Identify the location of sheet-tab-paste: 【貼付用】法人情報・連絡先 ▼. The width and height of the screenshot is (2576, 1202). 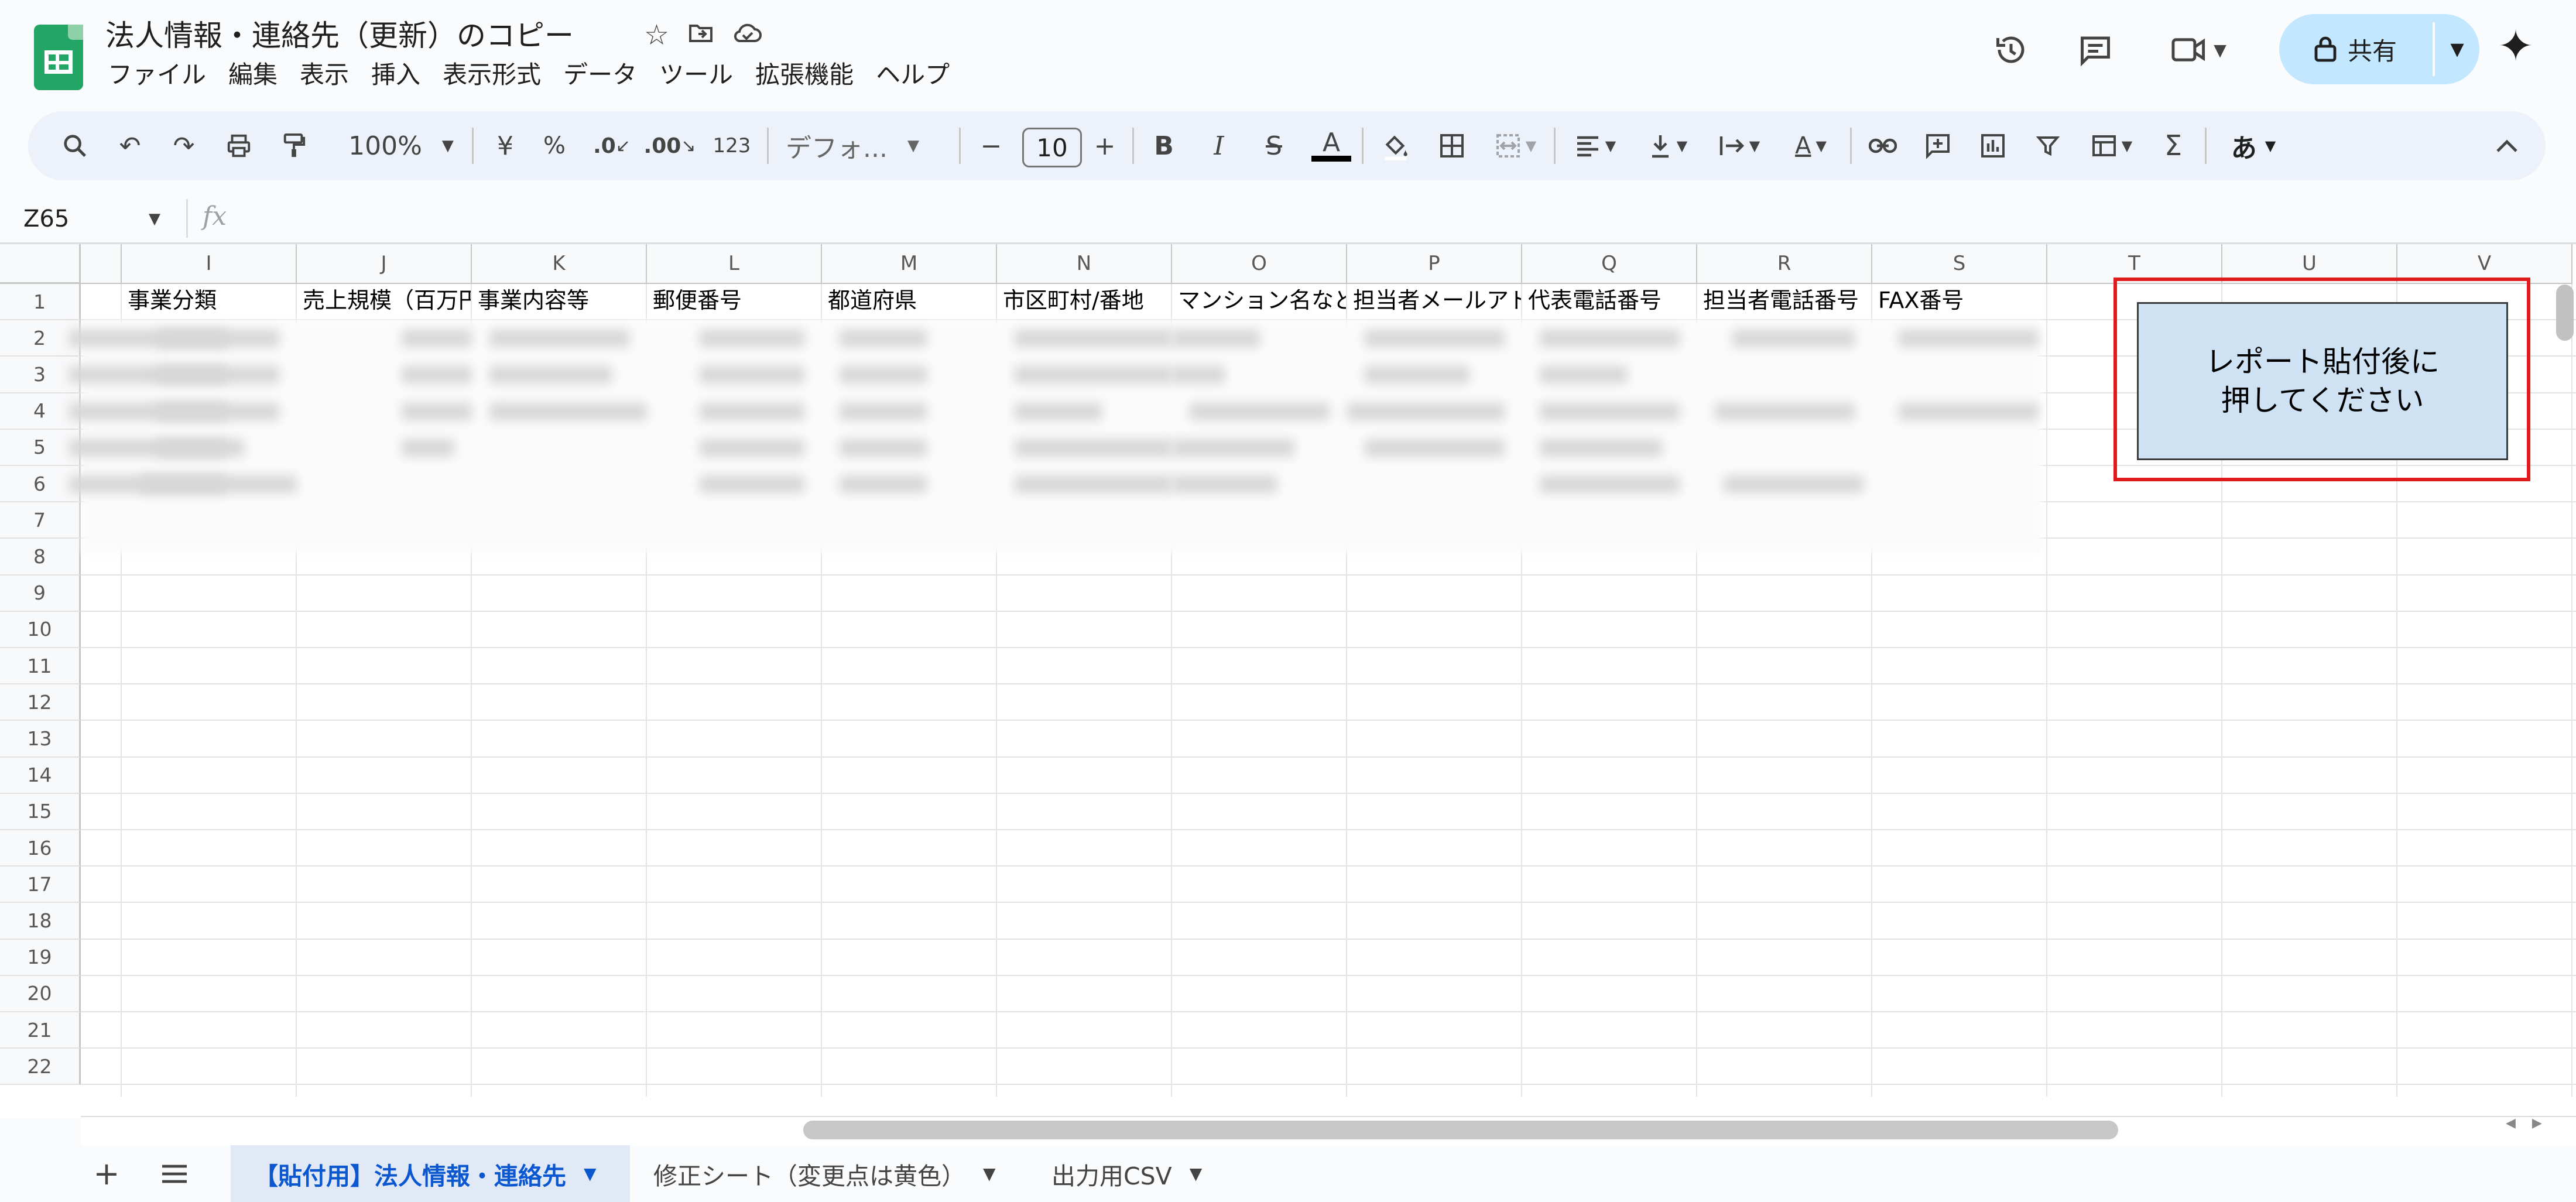
(430, 1173).